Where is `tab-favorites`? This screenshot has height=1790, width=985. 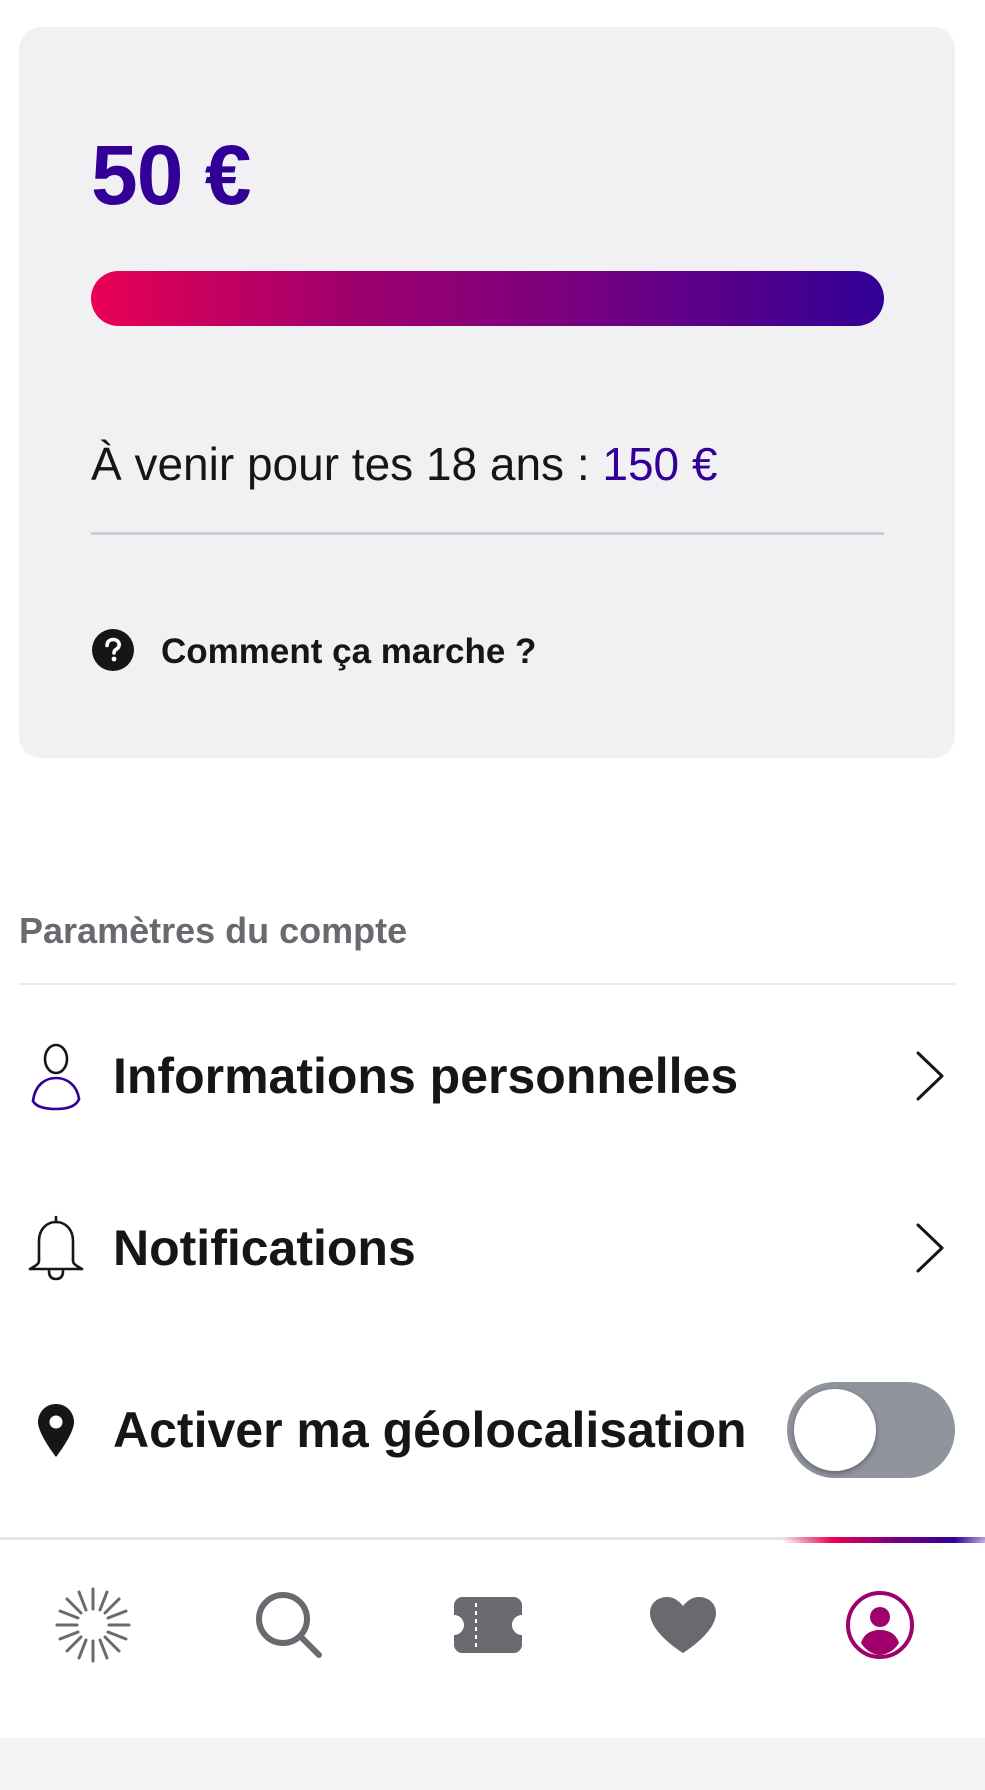 tab-favorites is located at coordinates (683, 1627).